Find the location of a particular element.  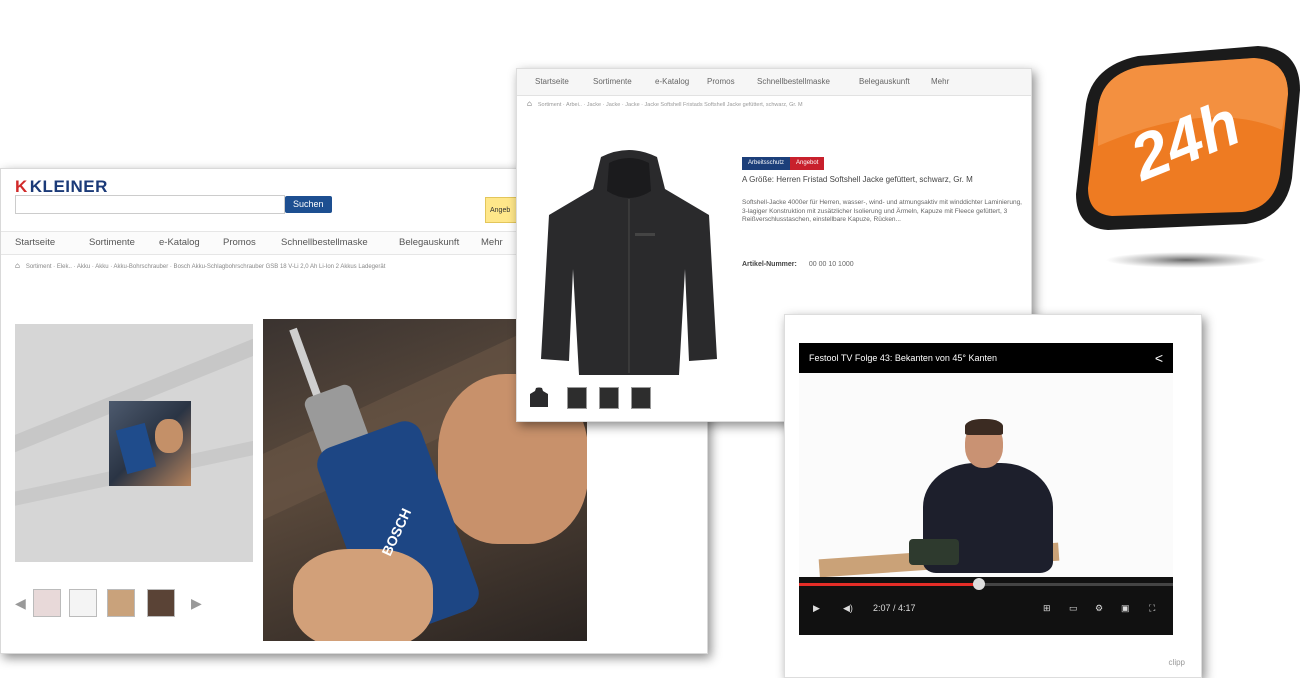

search-input is located at coordinates (150, 204).